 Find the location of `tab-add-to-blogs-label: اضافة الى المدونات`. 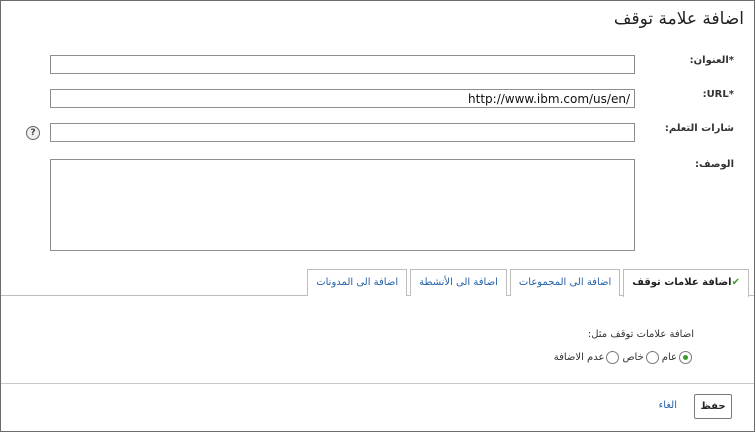

tab-add-to-blogs-label: اضافة الى المدونات is located at coordinates (357, 282).